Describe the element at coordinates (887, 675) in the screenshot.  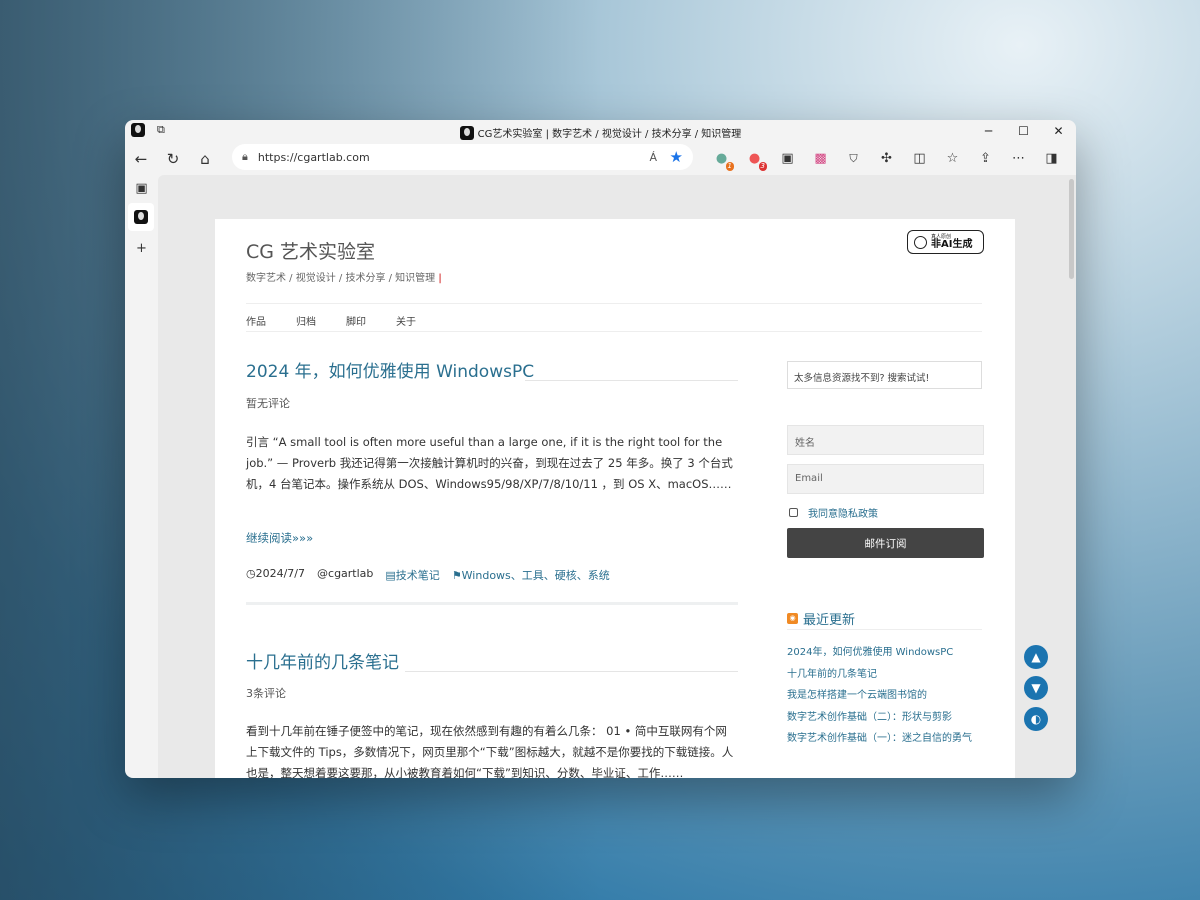
I see `recent-post-link: 十几年前的几条笔记` at that location.